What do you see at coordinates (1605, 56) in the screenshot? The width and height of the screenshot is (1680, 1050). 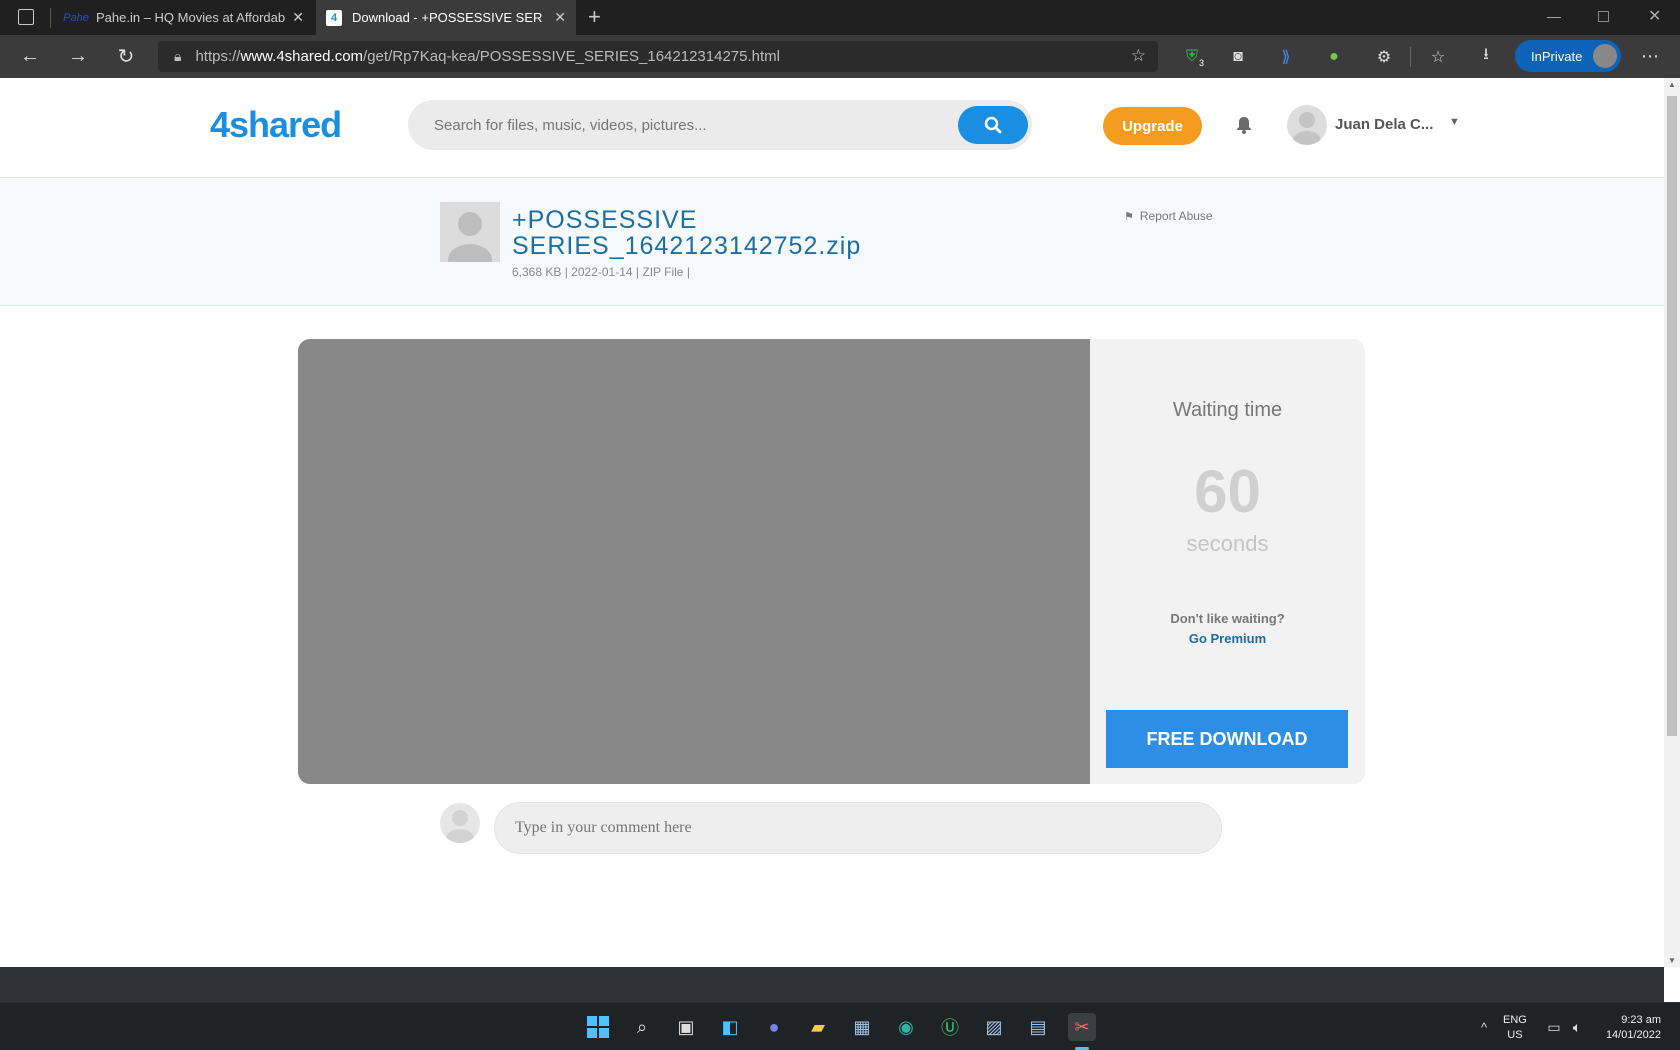 I see `profile-avatar` at bounding box center [1605, 56].